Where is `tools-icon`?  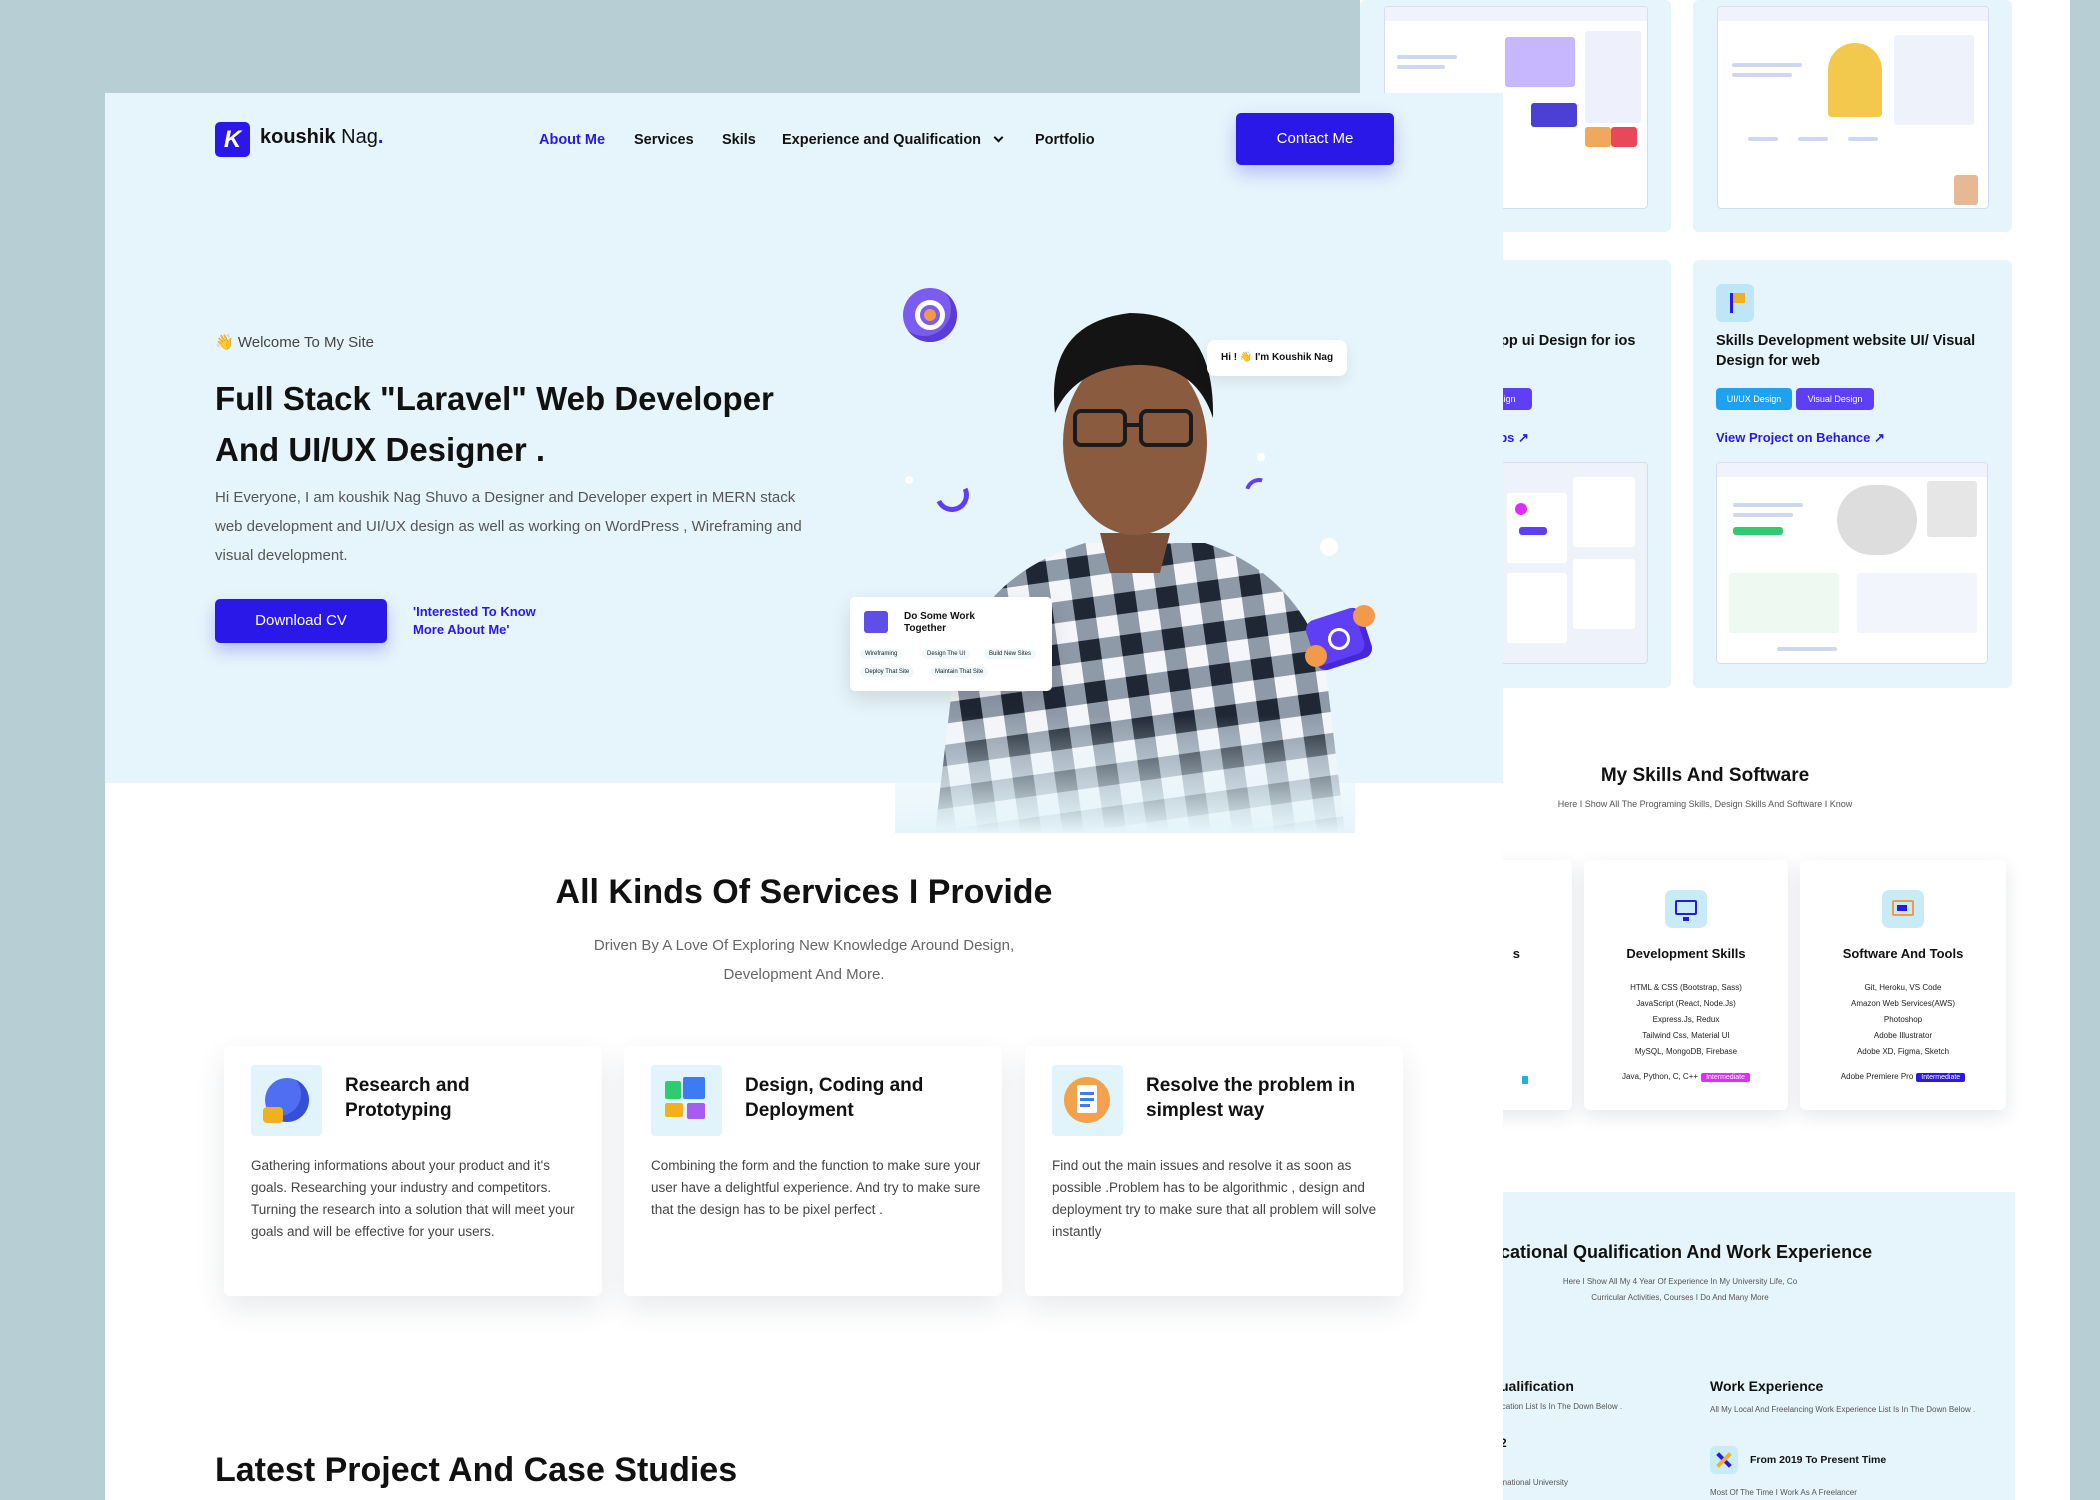 tools-icon is located at coordinates (1903, 909).